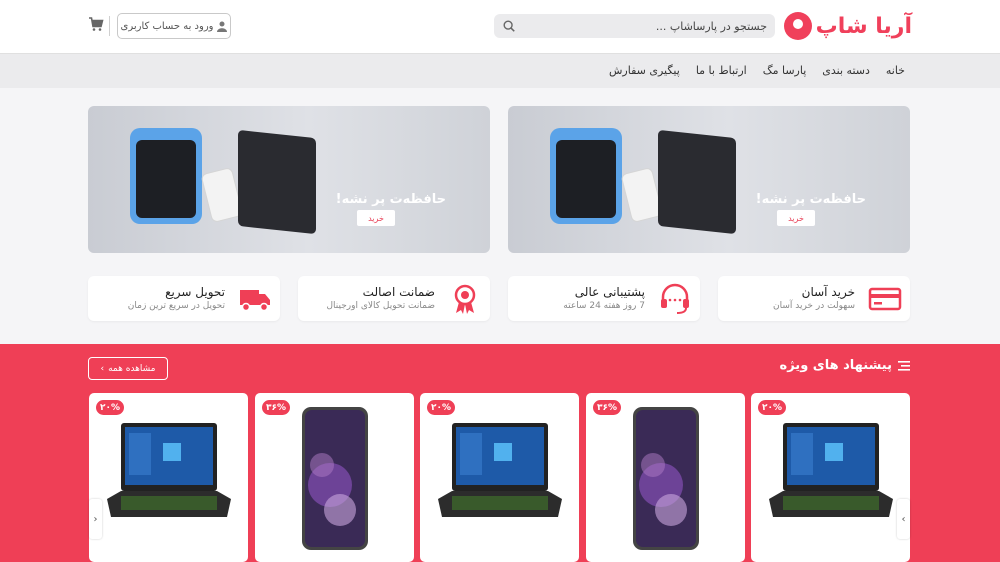 The height and width of the screenshot is (562, 1000). I want to click on feature-subtitle: سهولت در خرید آسان, so click(813, 306).